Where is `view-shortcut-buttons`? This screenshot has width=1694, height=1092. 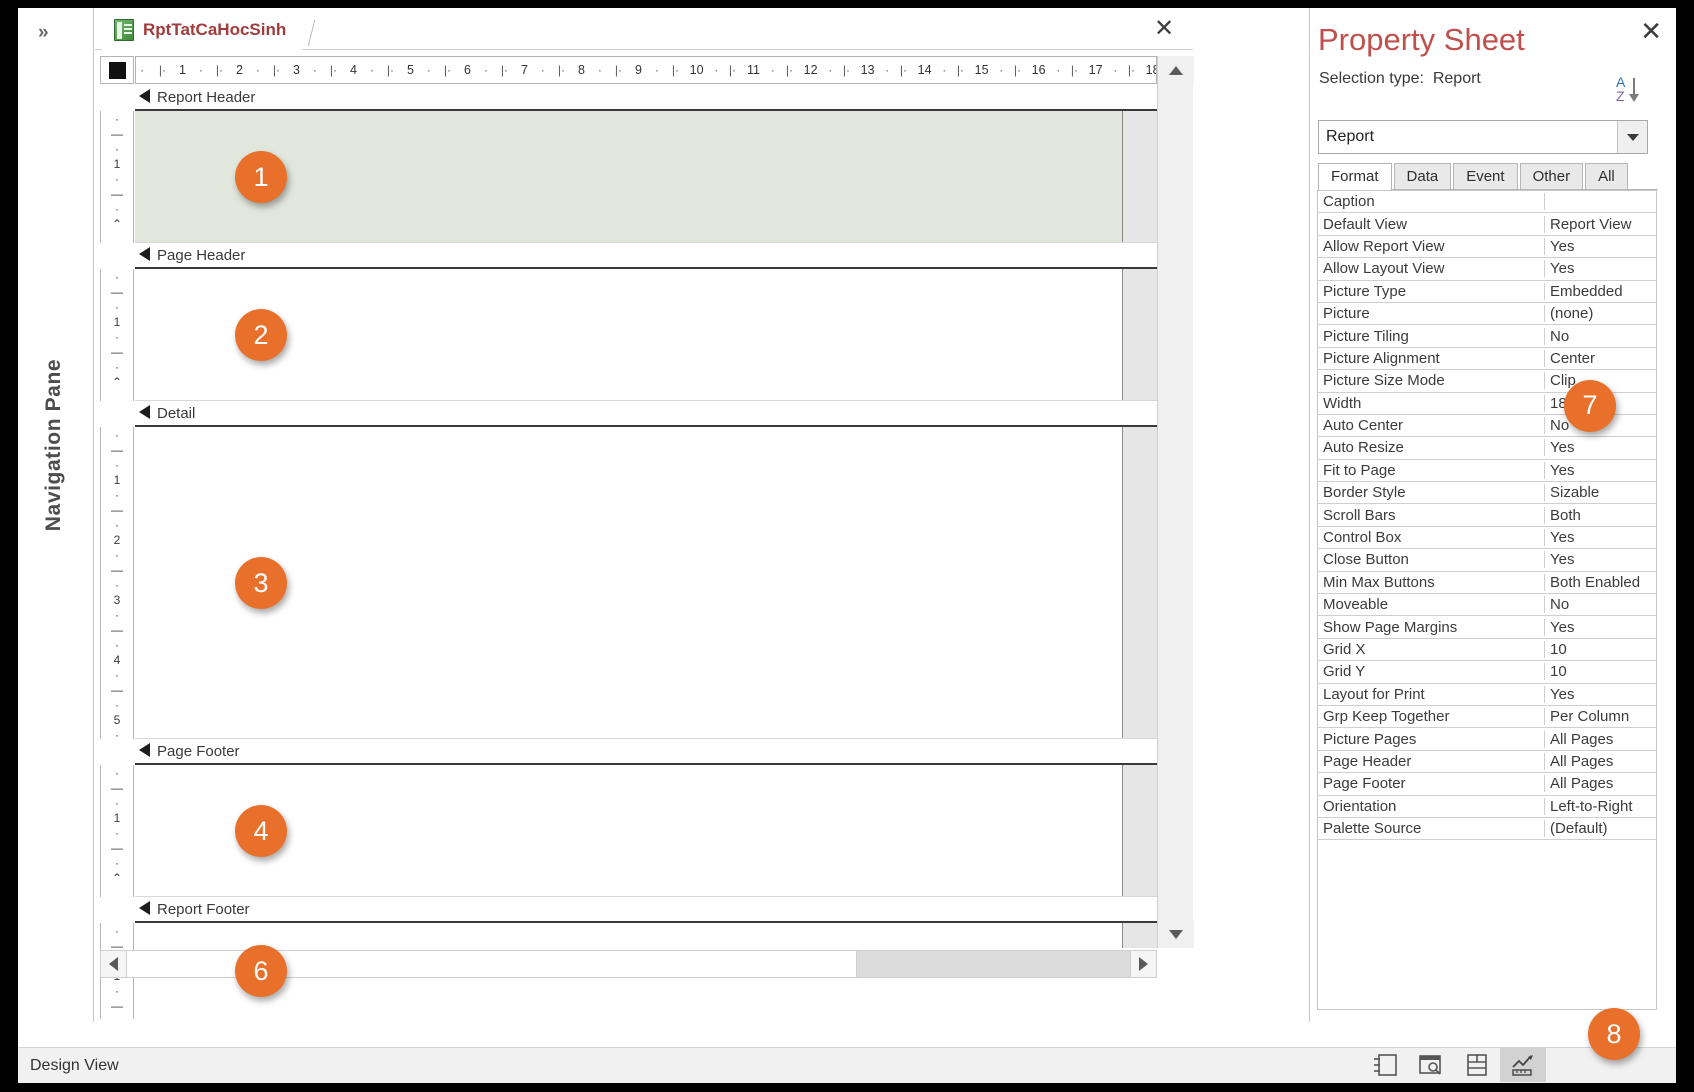 view-shortcut-buttons is located at coordinates (1454, 1065).